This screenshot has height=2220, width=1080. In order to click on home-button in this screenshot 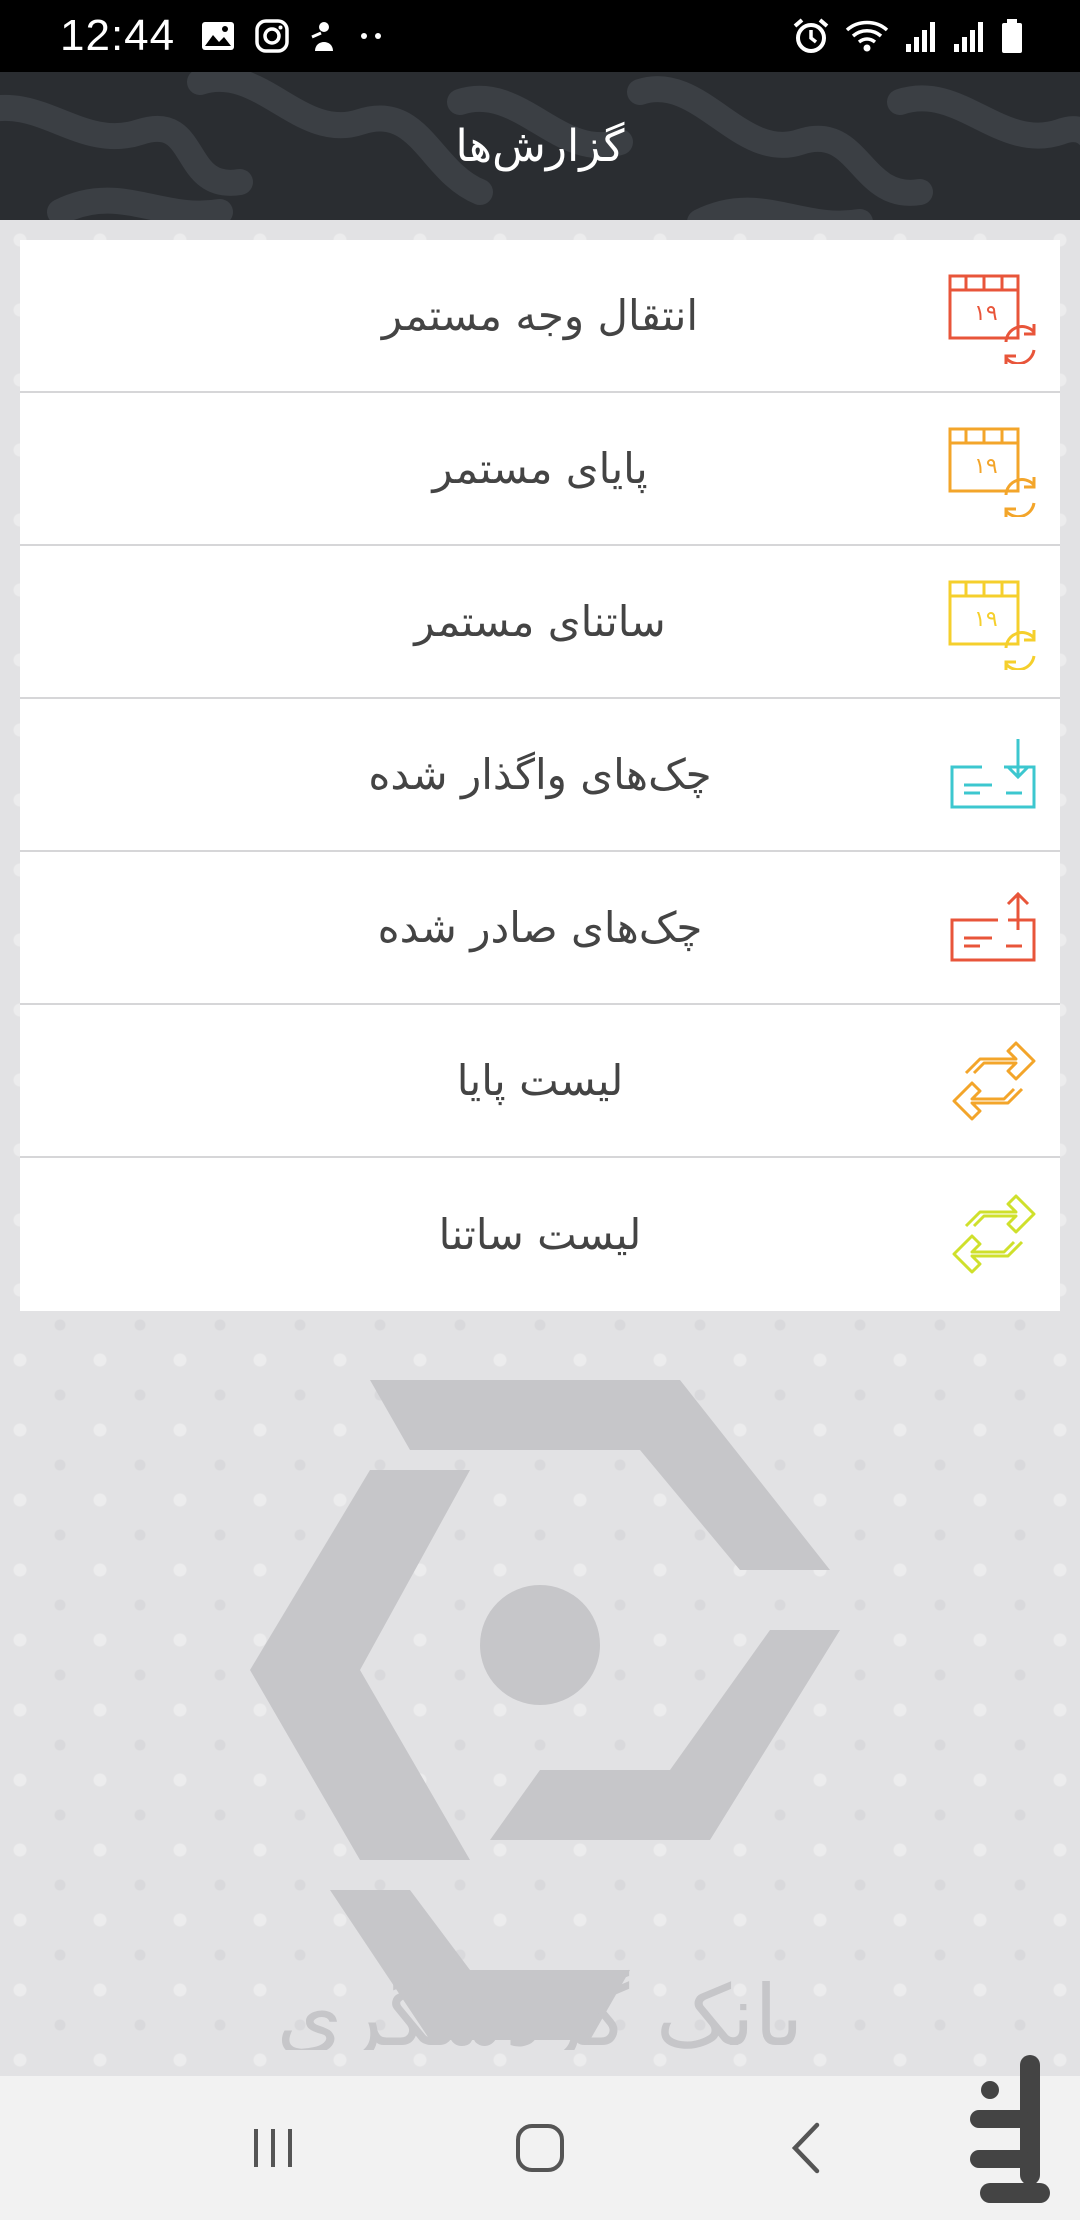, I will do `click(540, 2148)`.